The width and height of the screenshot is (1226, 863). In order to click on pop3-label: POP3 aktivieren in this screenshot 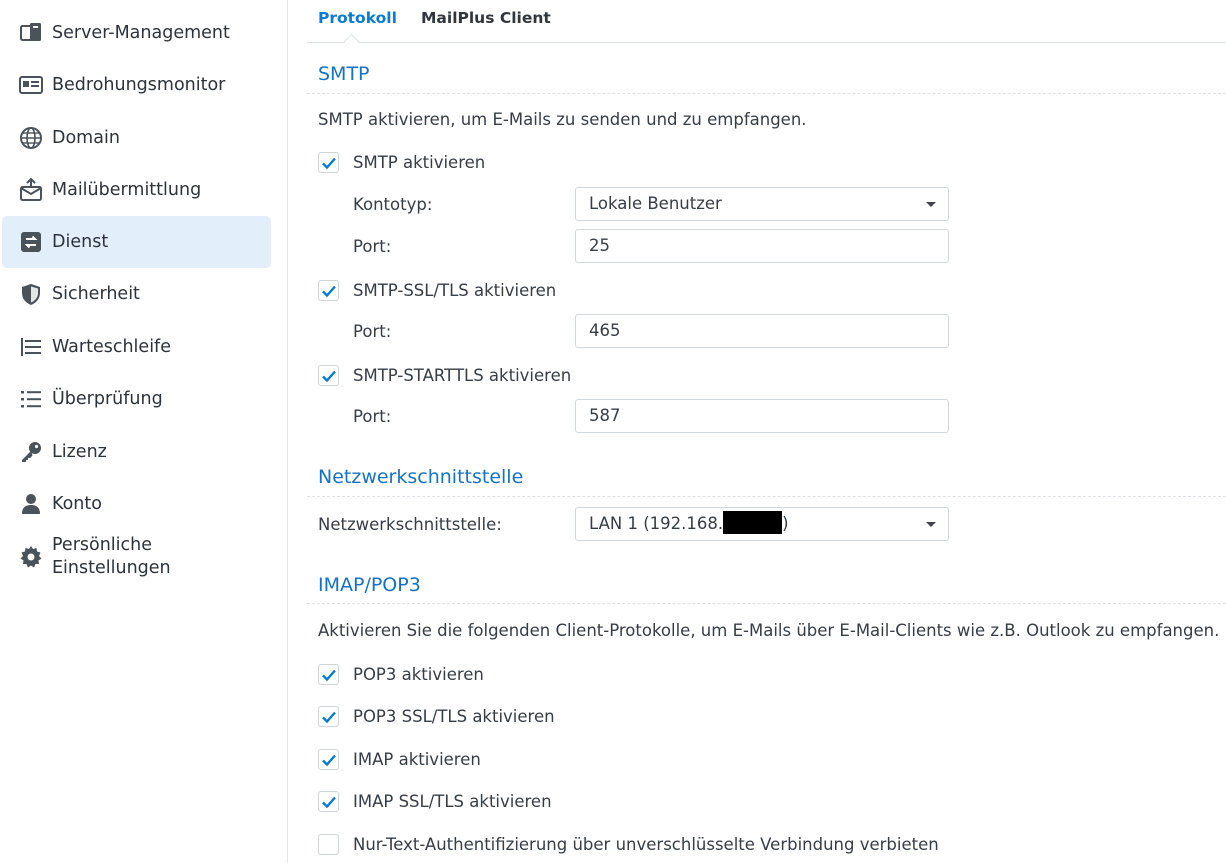, I will do `click(418, 674)`.